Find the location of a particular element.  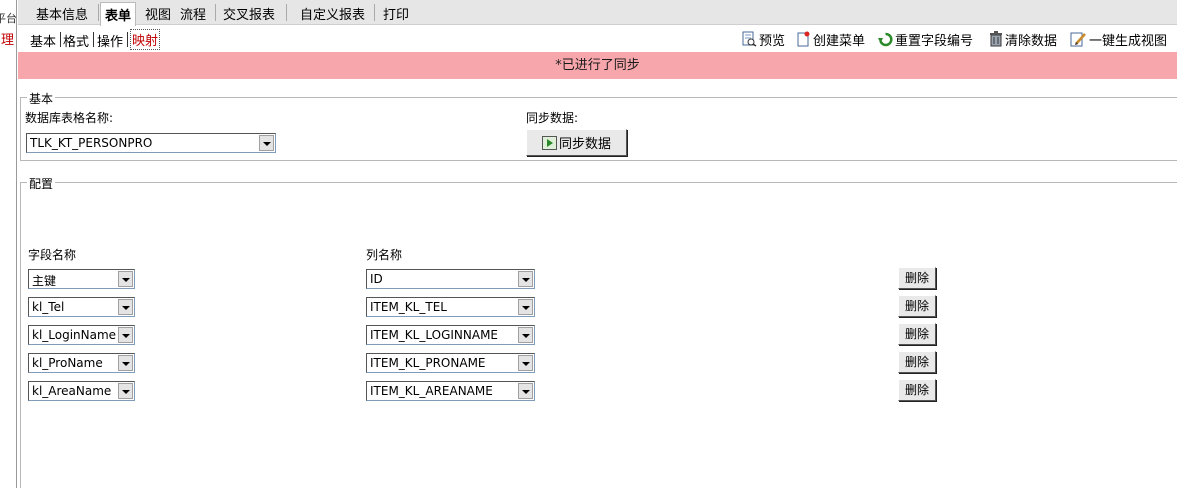

generate-view-label: 一键生成视图 is located at coordinates (1128, 41).